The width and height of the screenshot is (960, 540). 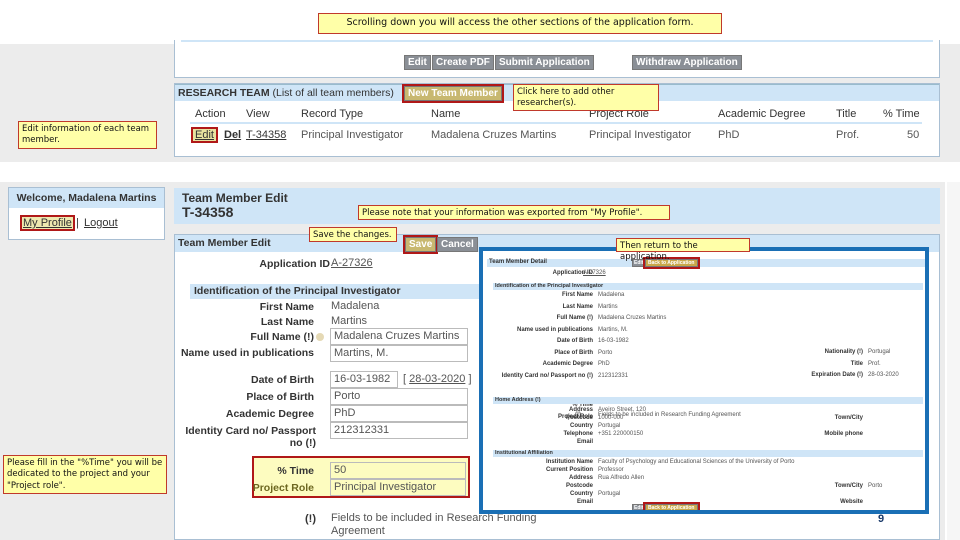 I want to click on detail-addr-right-label: Mobile phone, so click(x=843, y=434).